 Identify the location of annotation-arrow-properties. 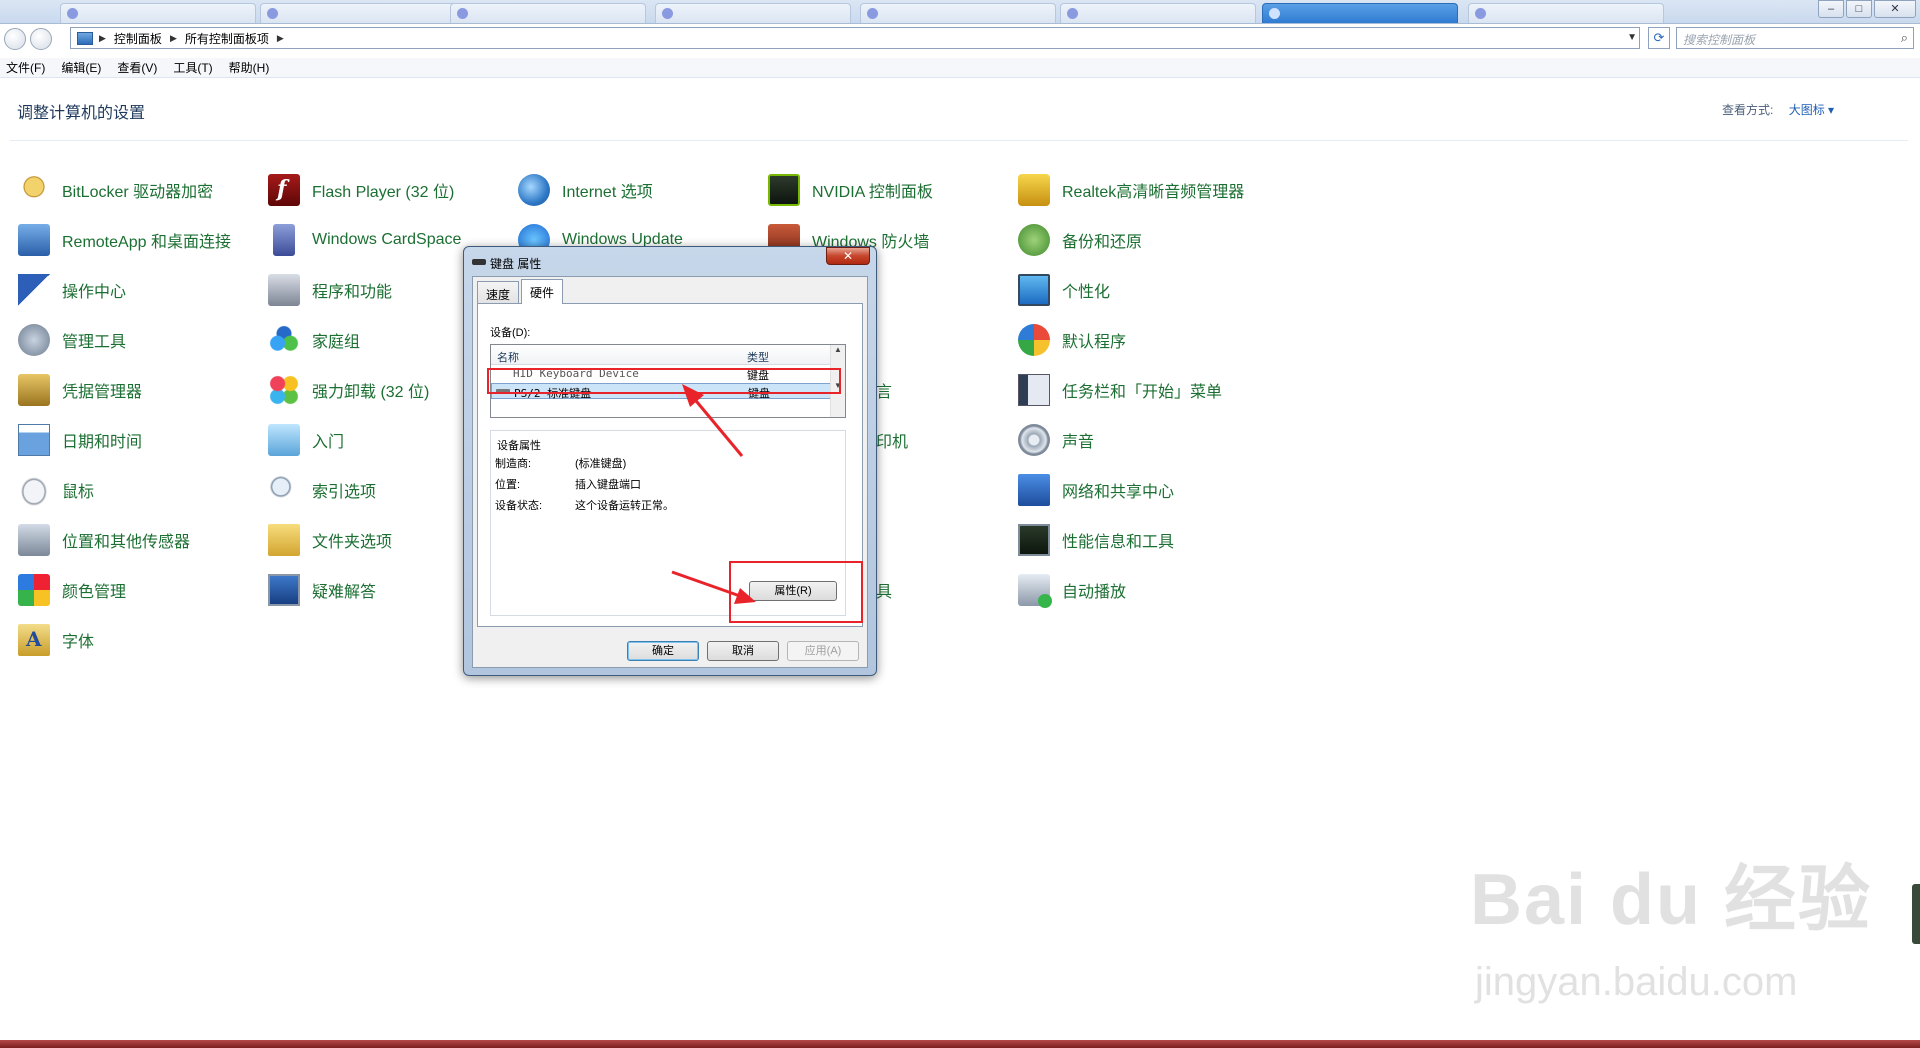
(706, 584).